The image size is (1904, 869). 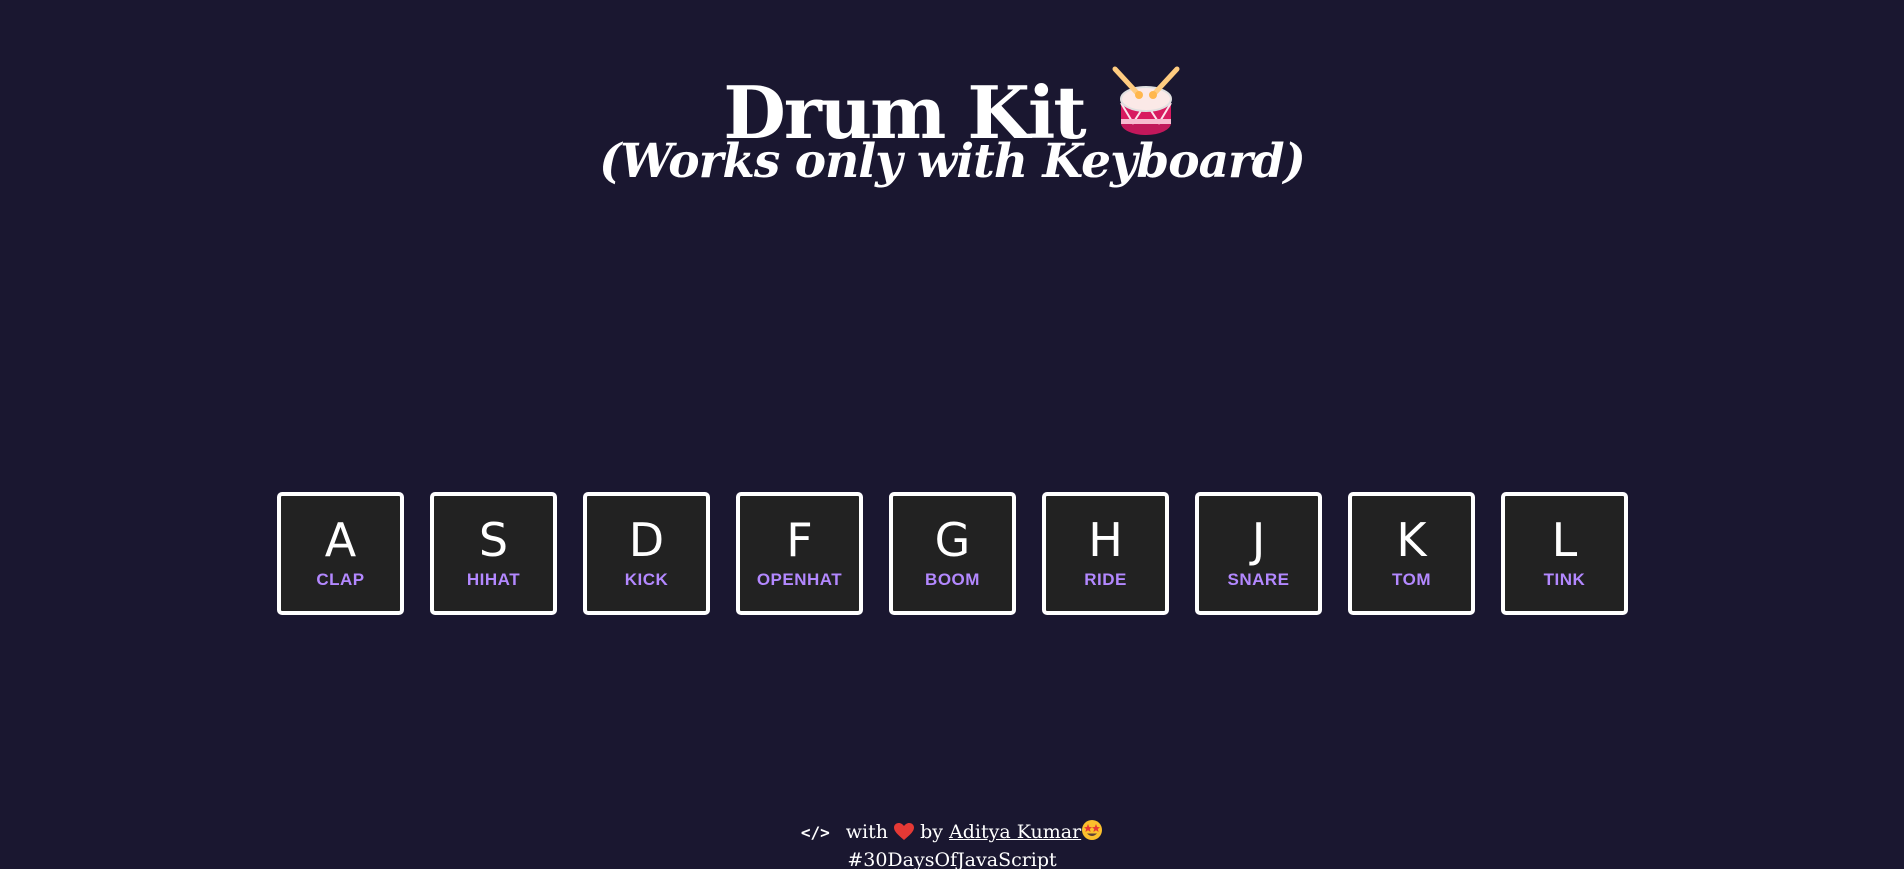 I want to click on key-f: F OPENHAT, so click(x=799, y=553).